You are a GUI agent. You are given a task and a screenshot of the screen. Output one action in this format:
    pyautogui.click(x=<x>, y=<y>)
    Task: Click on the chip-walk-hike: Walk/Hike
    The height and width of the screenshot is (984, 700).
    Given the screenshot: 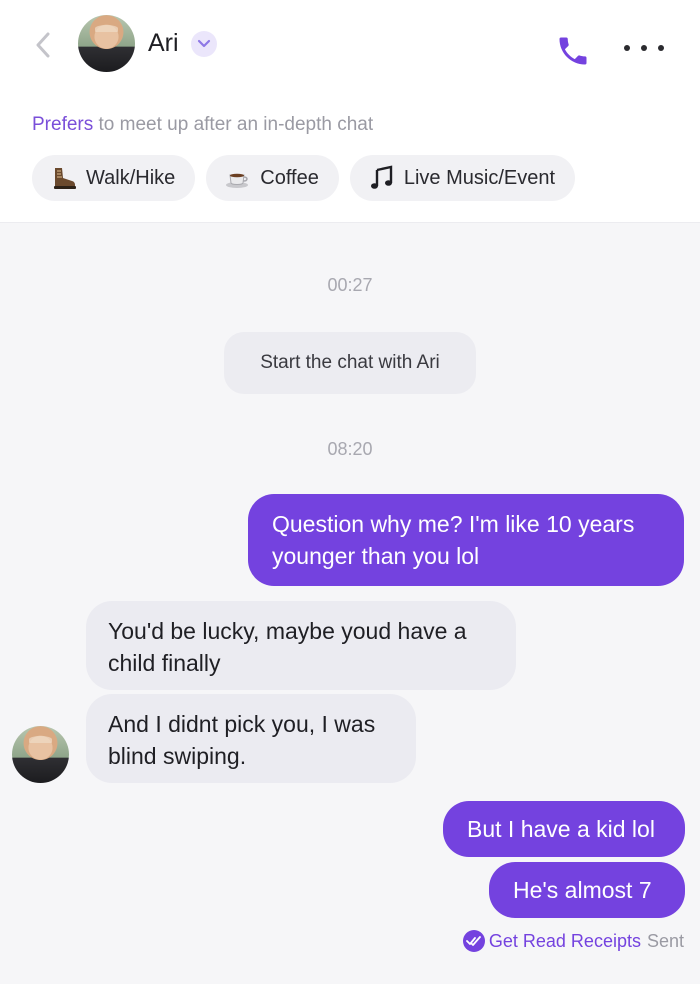 What is the action you would take?
    pyautogui.click(x=114, y=178)
    